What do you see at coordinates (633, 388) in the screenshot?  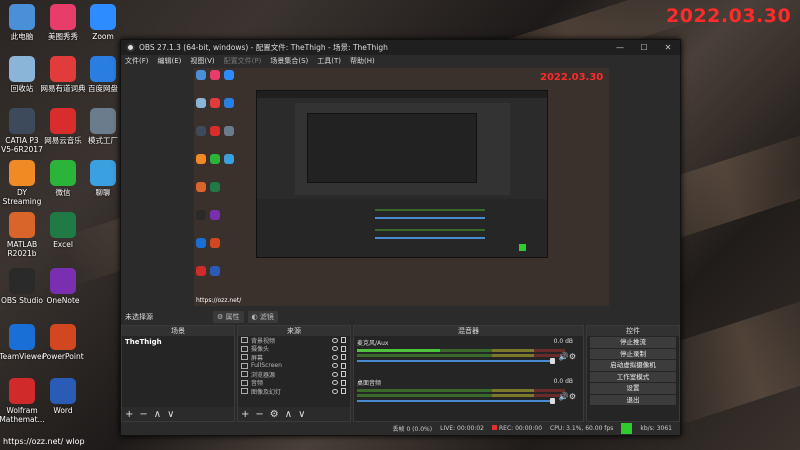 I see `control-button: 设置` at bounding box center [633, 388].